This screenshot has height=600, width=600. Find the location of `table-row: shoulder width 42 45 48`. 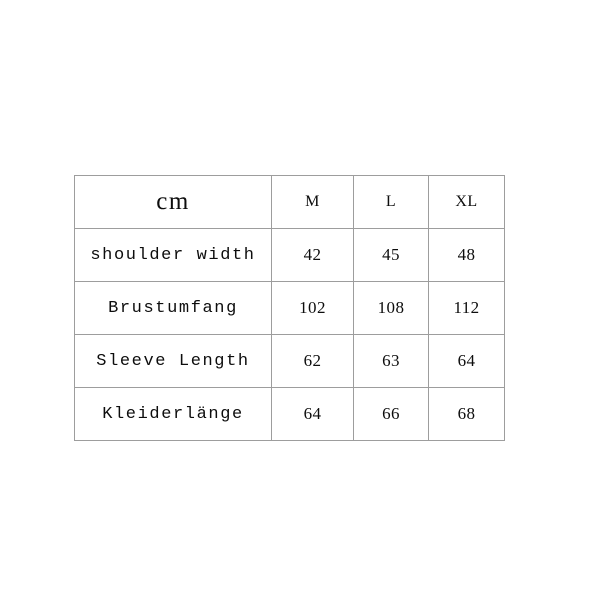

table-row: shoulder width 42 45 48 is located at coordinates (289, 255).